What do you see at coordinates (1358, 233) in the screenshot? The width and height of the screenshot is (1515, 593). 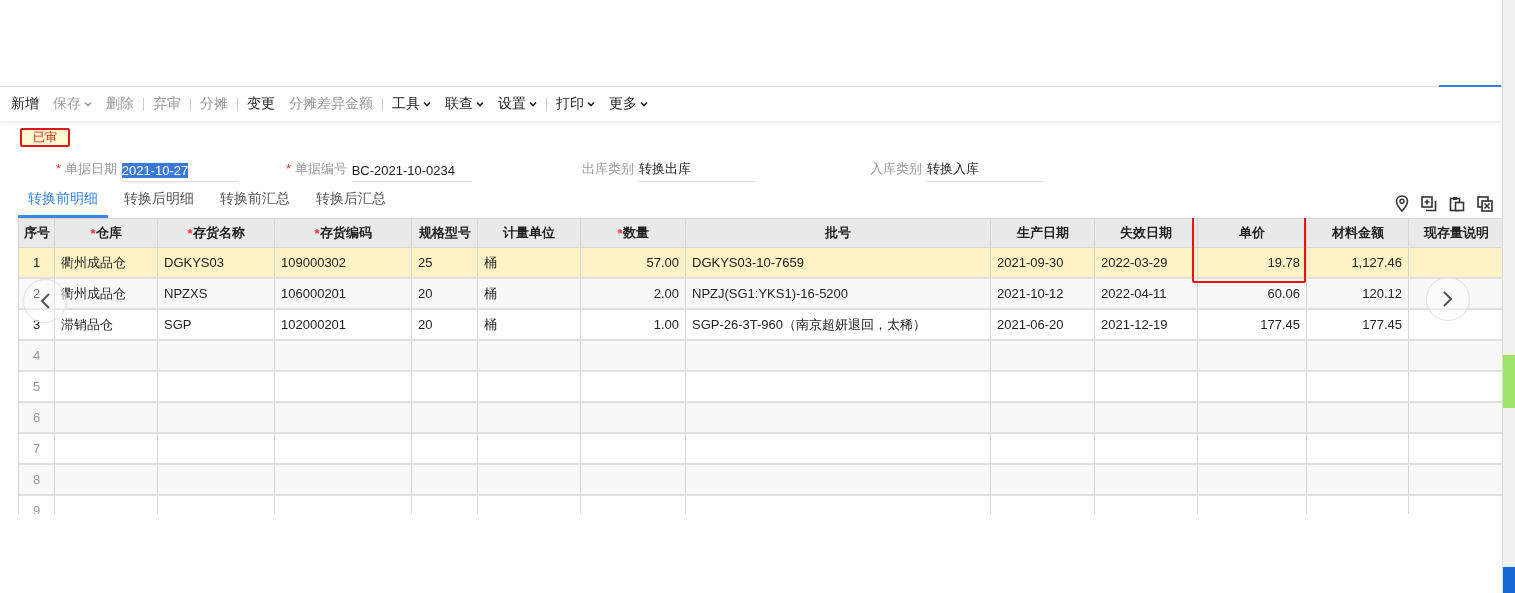 I see `column-header: 材料金额` at bounding box center [1358, 233].